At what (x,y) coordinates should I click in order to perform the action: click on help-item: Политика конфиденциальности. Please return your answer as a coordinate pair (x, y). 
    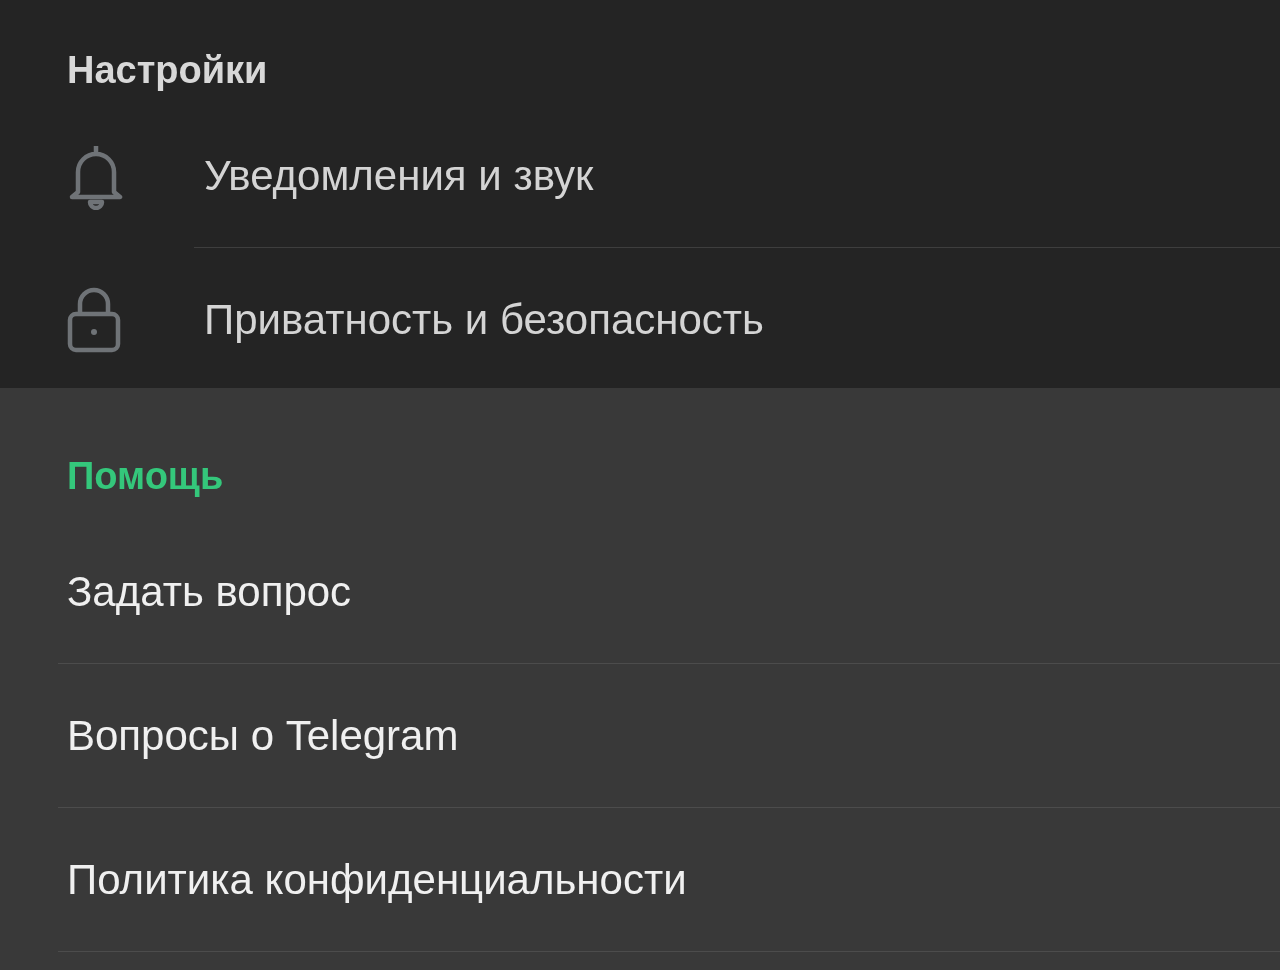
    Looking at the image, I should click on (640, 879).